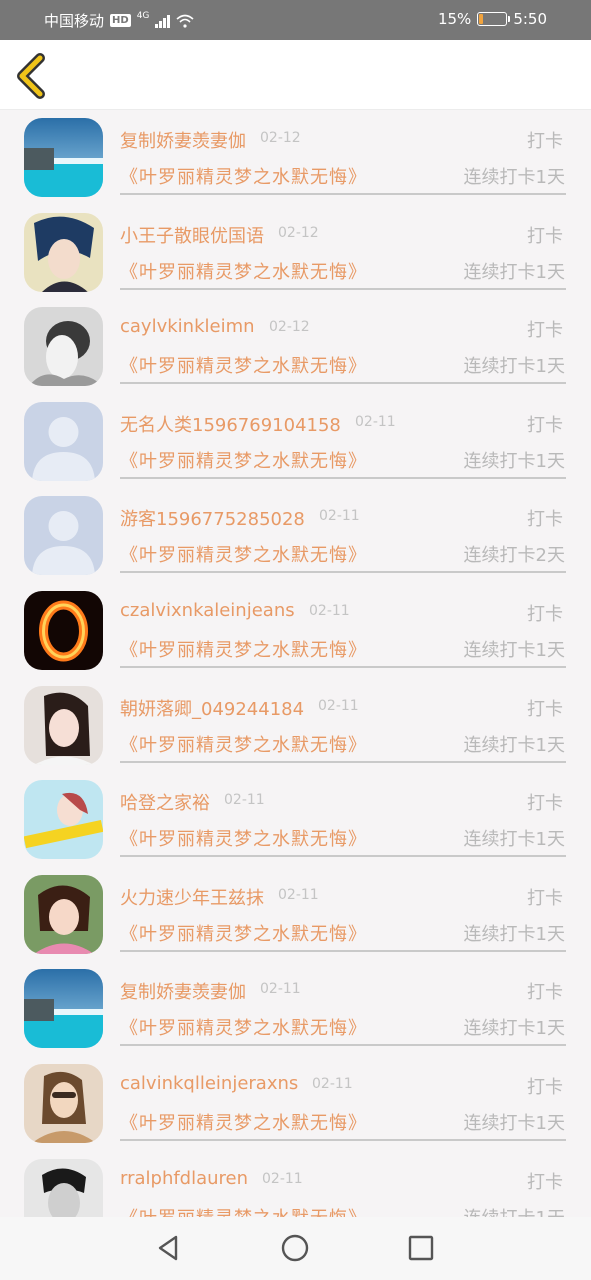  Describe the element at coordinates (295, 1011) in the screenshot. I see `list-item: 复制娇妻羡妻伽 02-11 打卡《叶罗丽精灵梦之水默无悔》 连续打卡1天` at that location.